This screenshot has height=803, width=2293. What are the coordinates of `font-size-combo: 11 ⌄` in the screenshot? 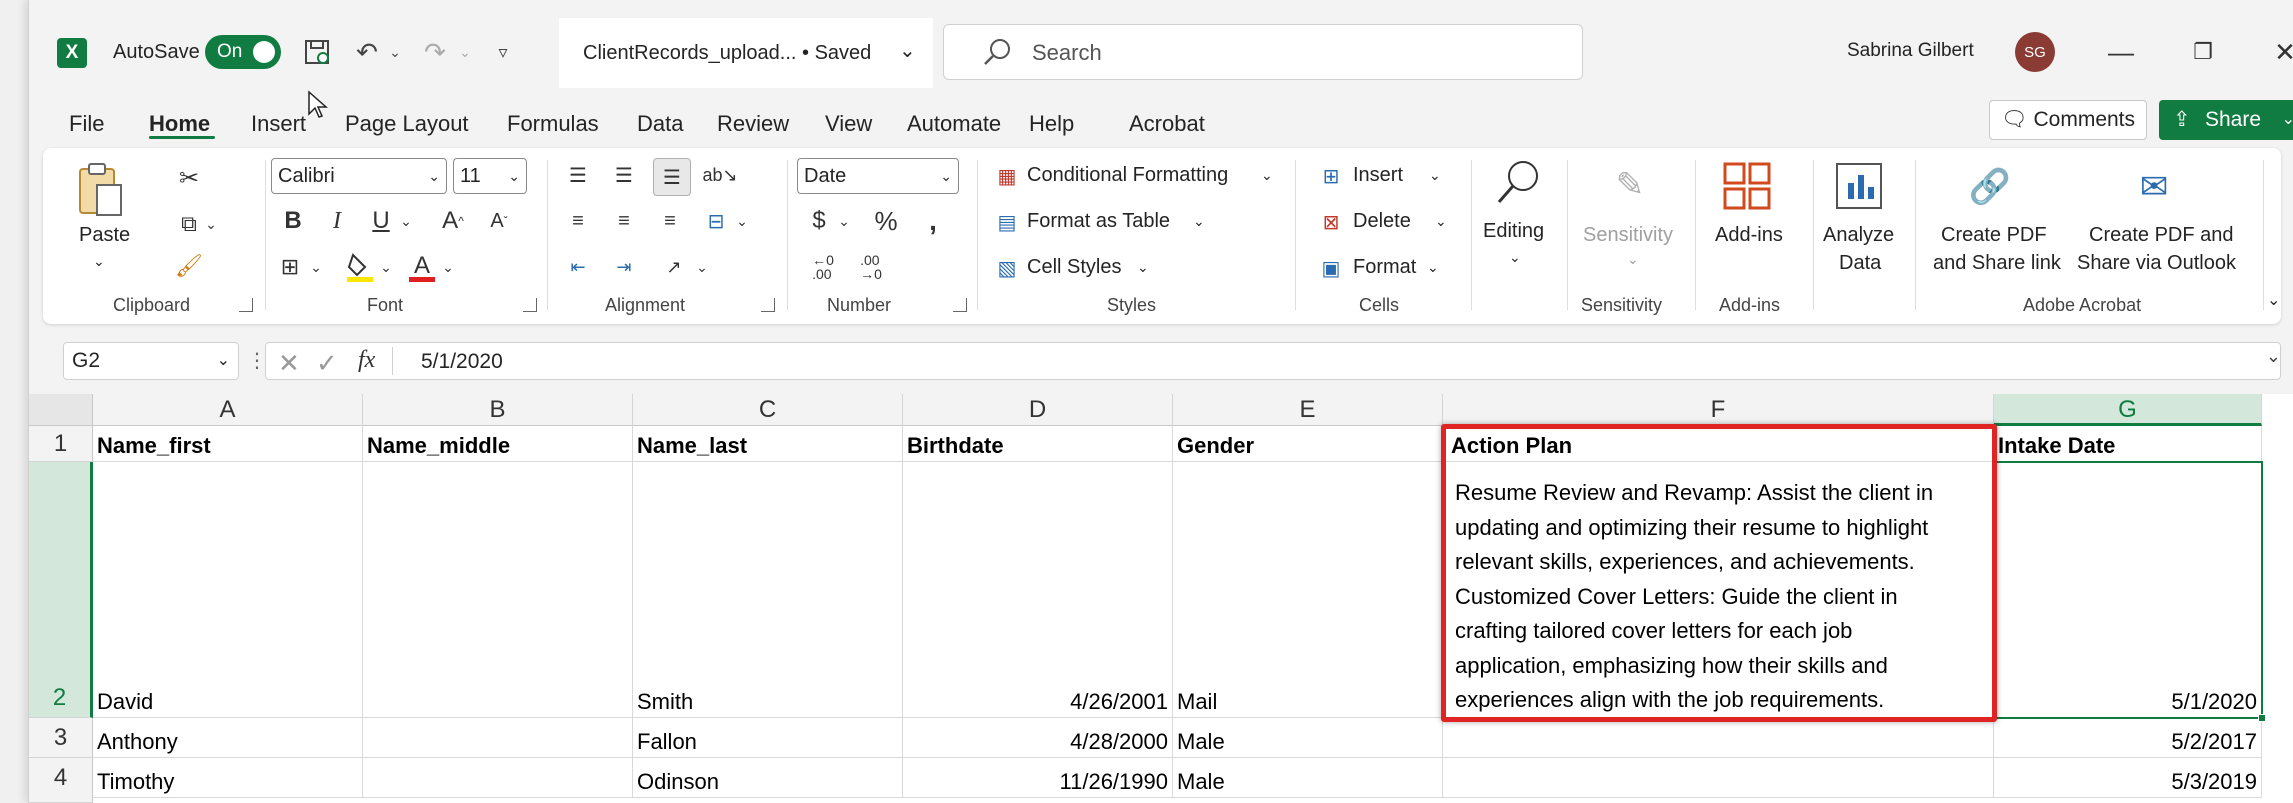 It's located at (490, 176).